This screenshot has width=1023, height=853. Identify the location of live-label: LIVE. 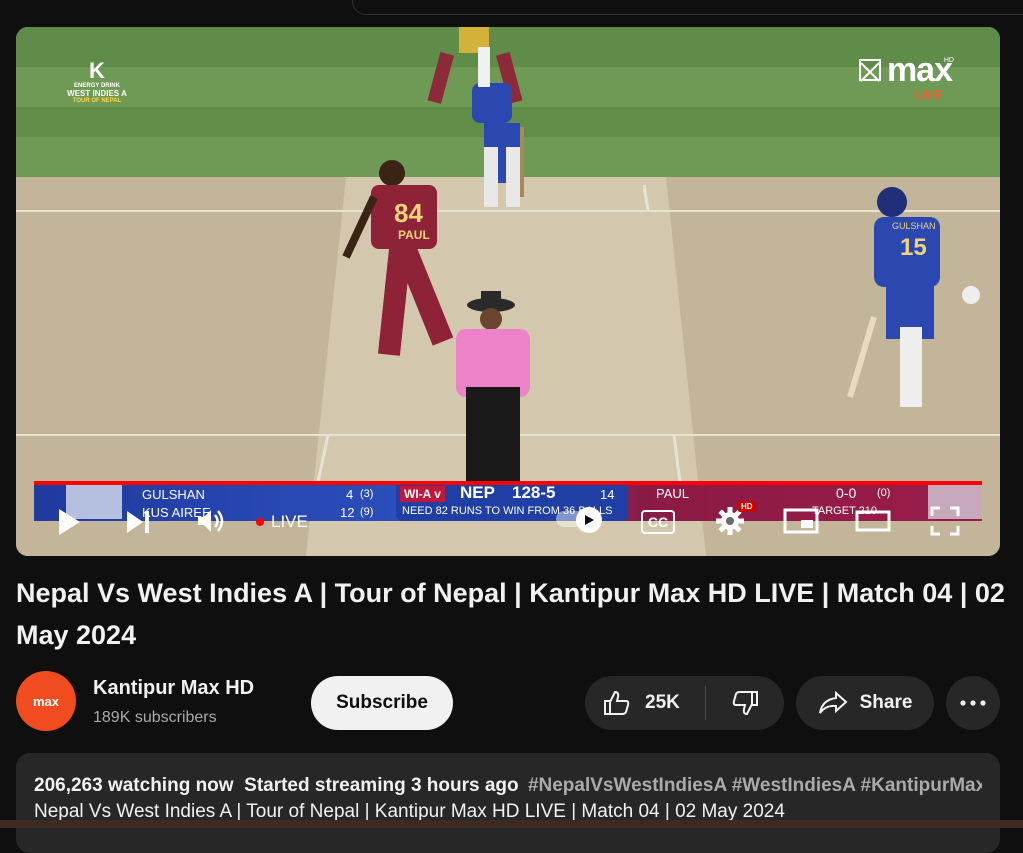
(289, 521).